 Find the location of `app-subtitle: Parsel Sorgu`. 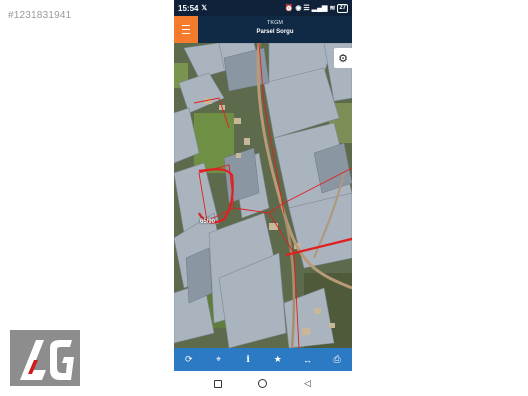

app-subtitle: Parsel Sorgu is located at coordinates (275, 32).